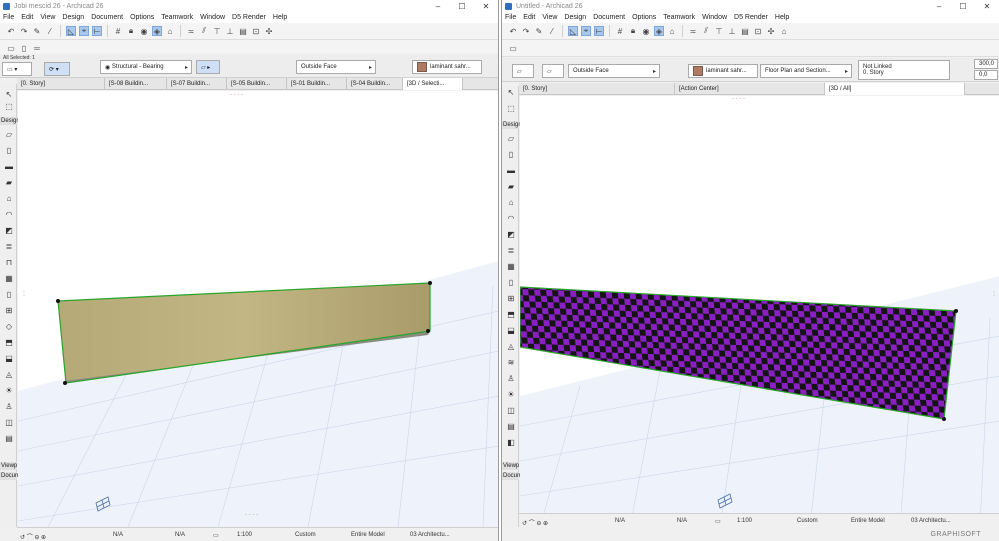 The image size is (999, 541). I want to click on snap-points-icon: ⊢, so click(599, 31).